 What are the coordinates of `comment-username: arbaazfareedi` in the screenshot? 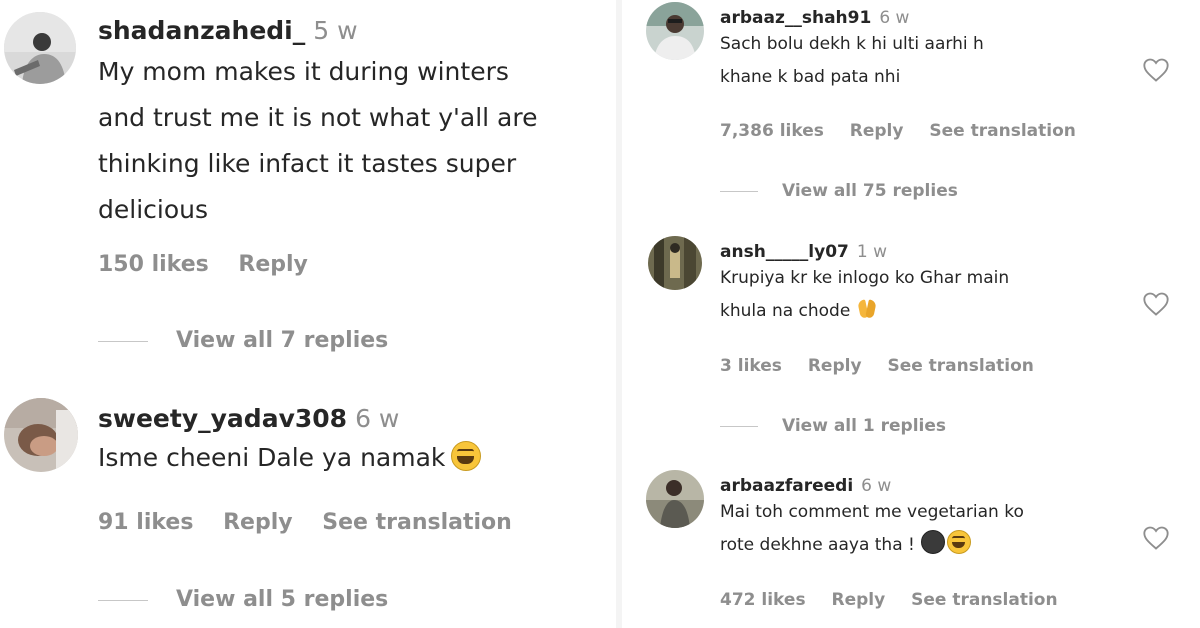 It's located at (786, 486).